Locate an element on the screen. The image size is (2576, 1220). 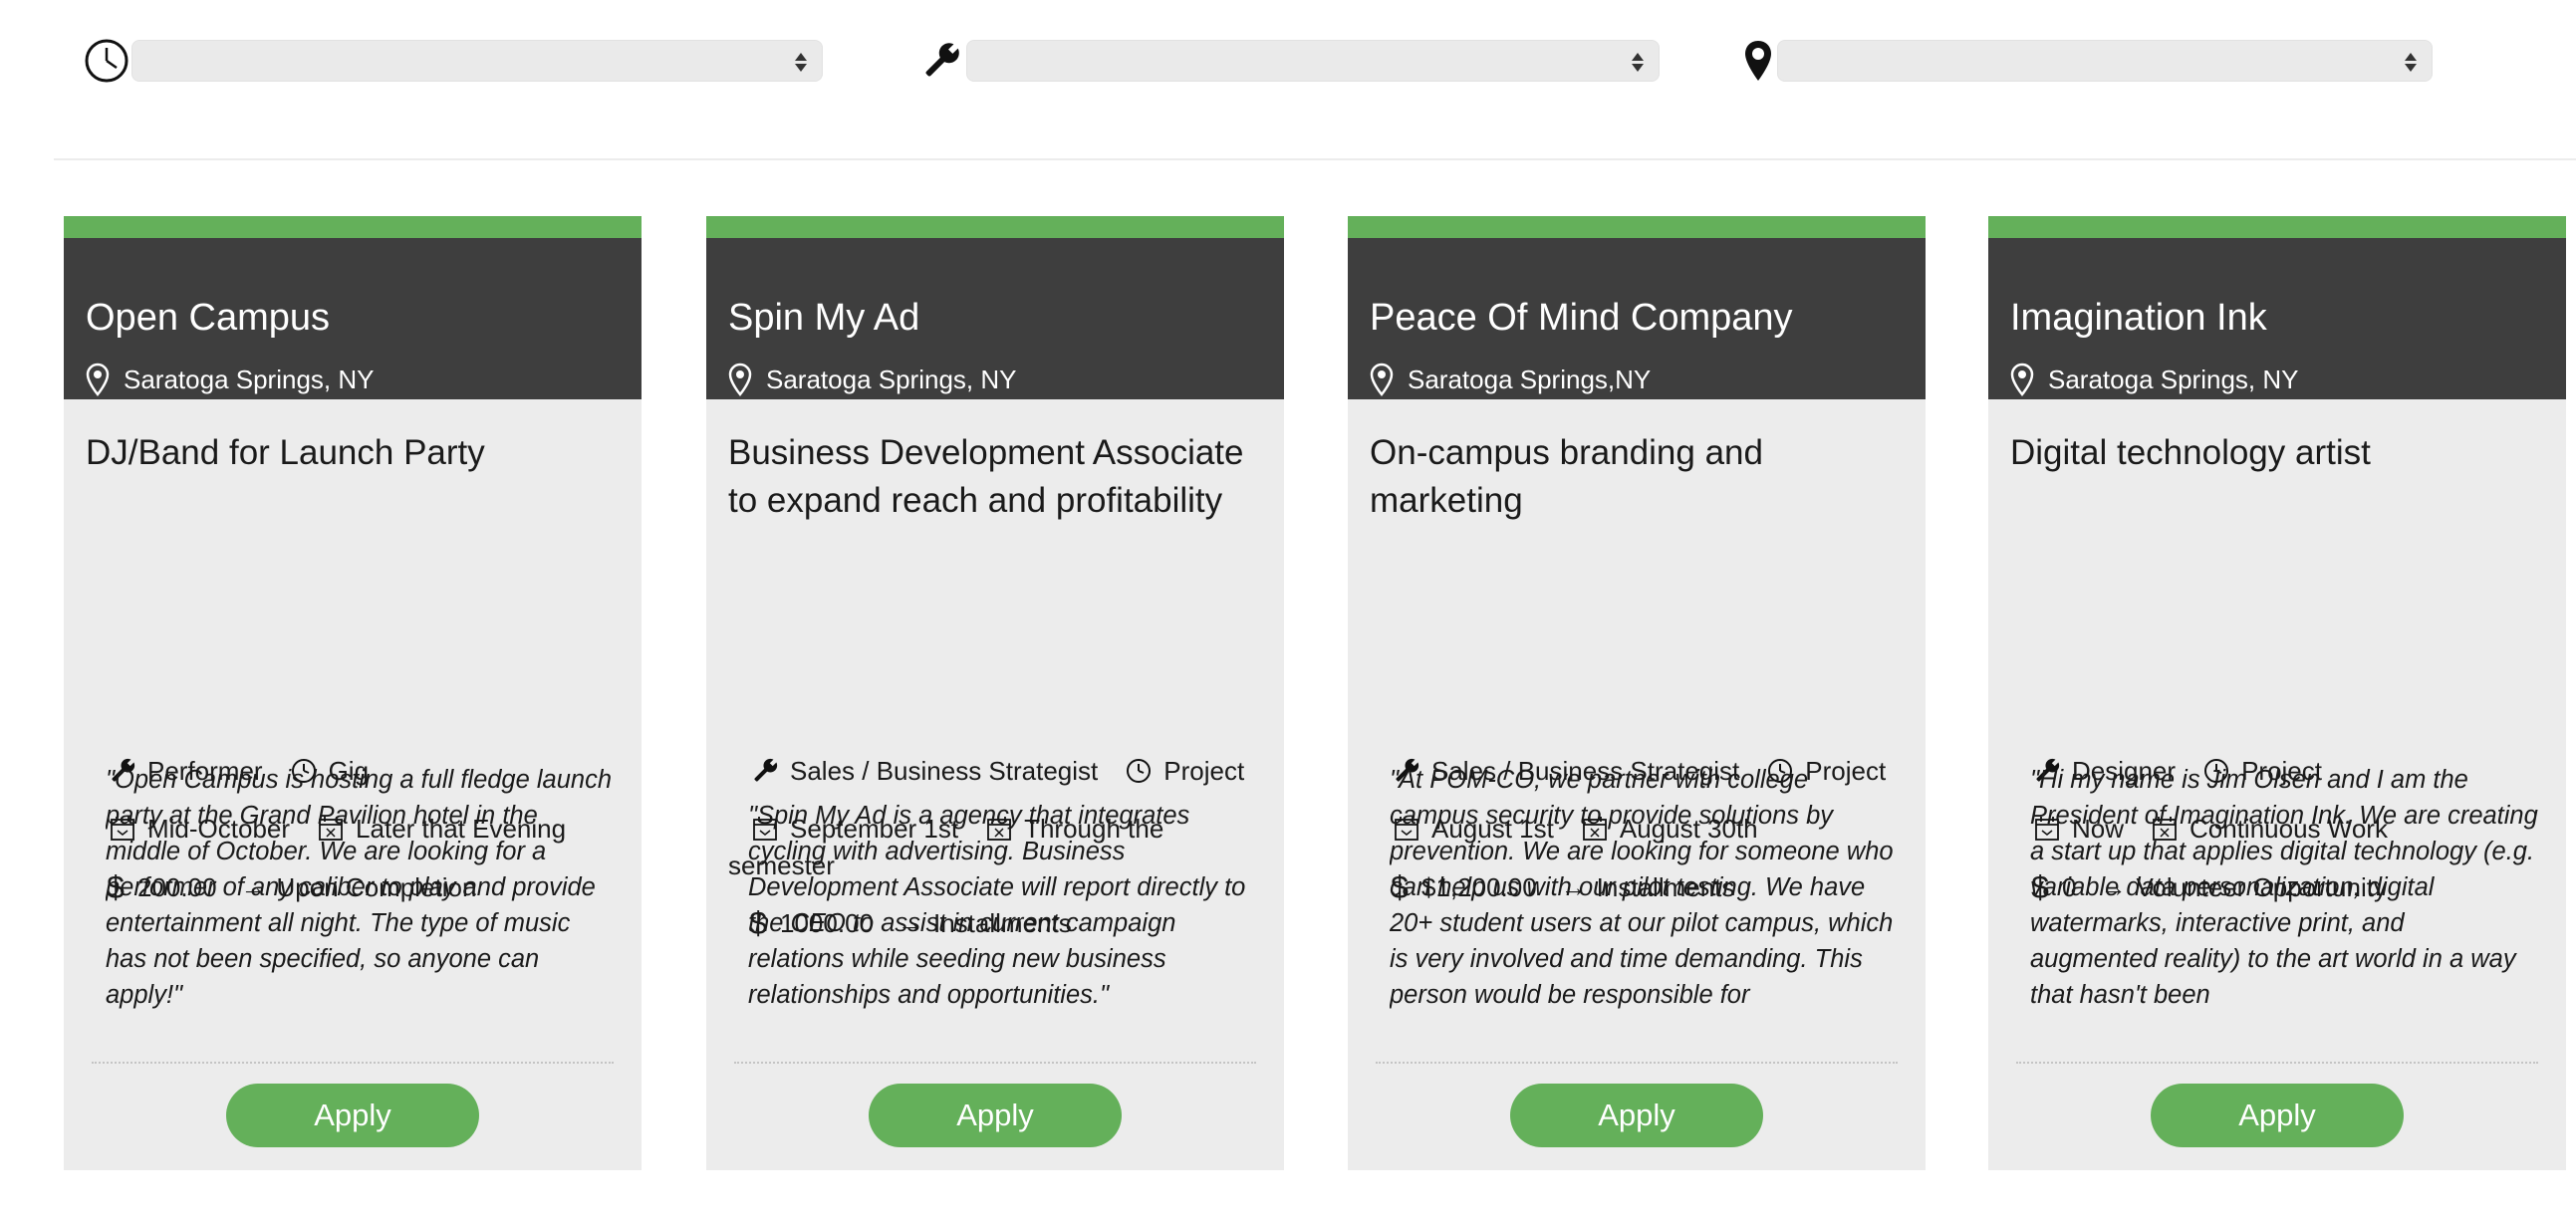
role-row: Sales / Business Strategist Project is located at coordinates (996, 771).